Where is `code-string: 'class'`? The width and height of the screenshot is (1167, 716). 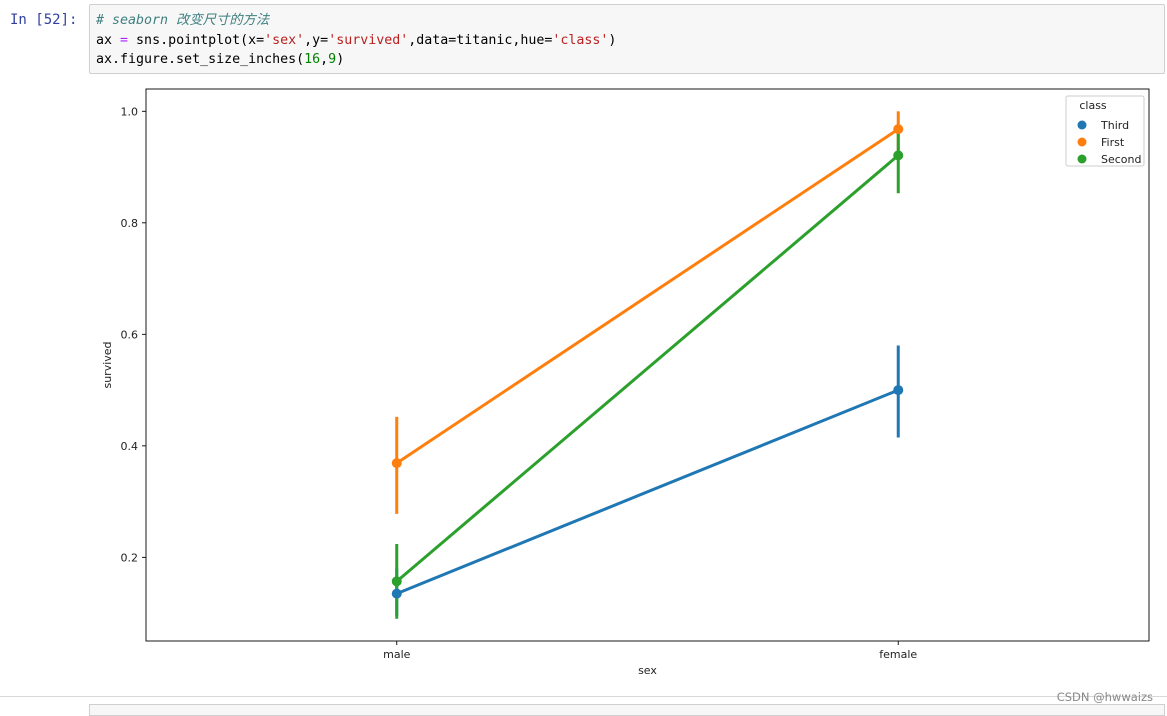 code-string: 'class' is located at coordinates (580, 40).